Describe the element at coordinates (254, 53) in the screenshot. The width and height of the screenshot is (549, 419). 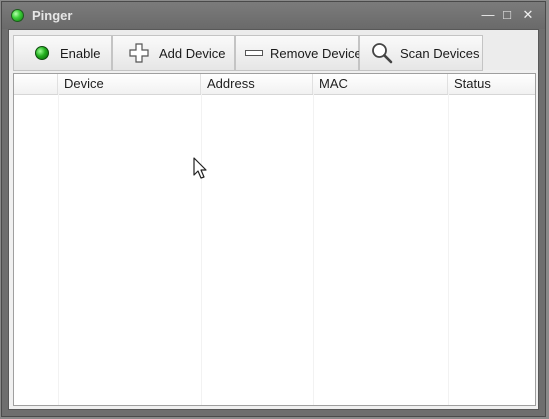
I see `minus-icon` at that location.